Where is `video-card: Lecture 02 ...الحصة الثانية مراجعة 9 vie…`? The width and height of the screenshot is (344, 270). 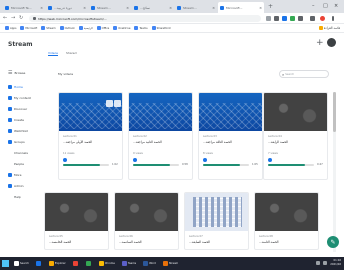
video-card: Lecture 02 ...الحصة الثانية مراجعة 9 vie… is located at coordinates (160, 136).